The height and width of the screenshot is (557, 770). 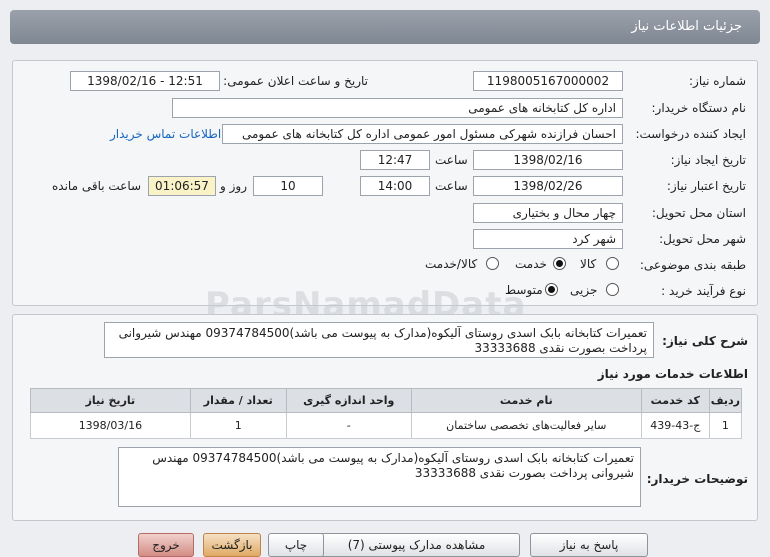 I want to click on col-unit: واحد اندازه گیری, so click(x=348, y=400).